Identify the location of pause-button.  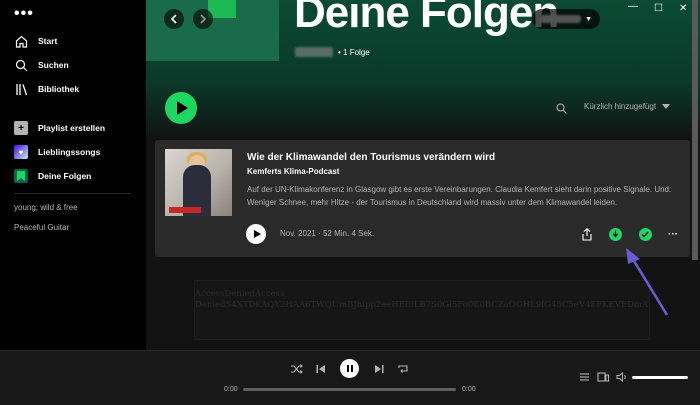
(349, 368).